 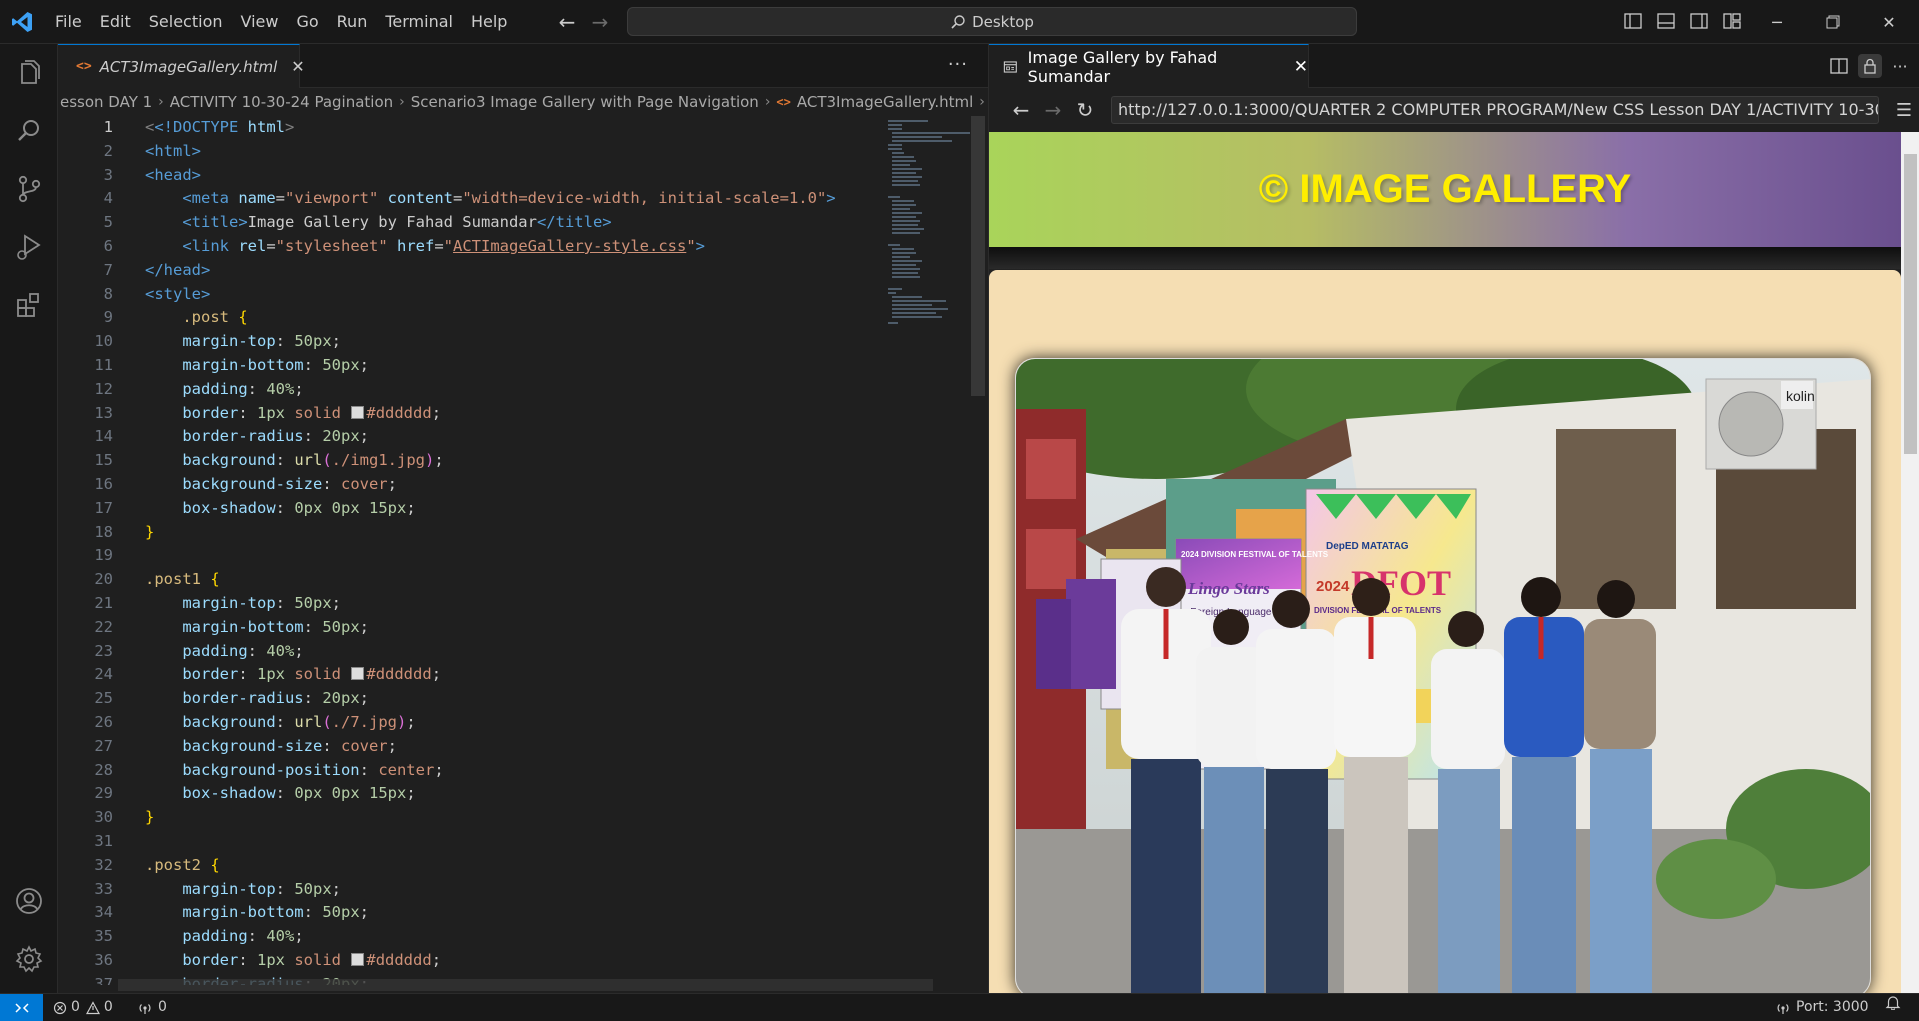 I want to click on tab-label: Image Gallery by Fahad Sumandar, so click(x=1122, y=66).